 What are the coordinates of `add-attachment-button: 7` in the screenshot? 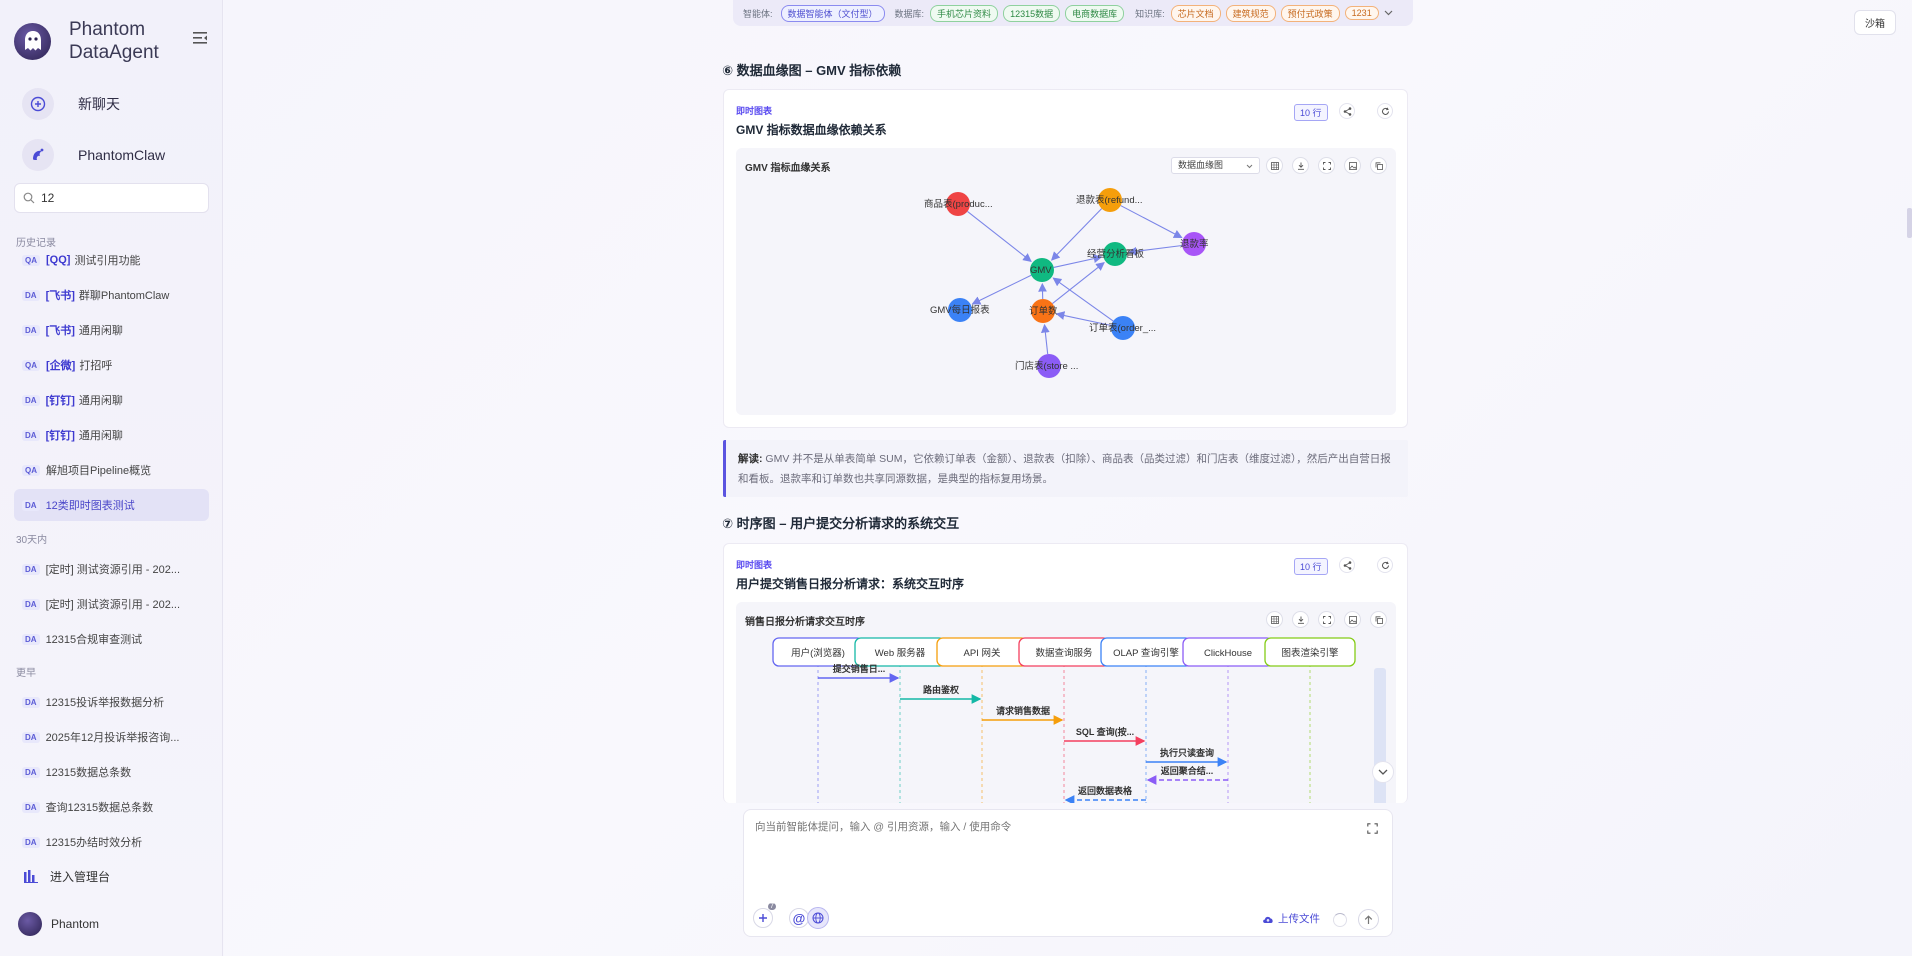 It's located at (764, 915).